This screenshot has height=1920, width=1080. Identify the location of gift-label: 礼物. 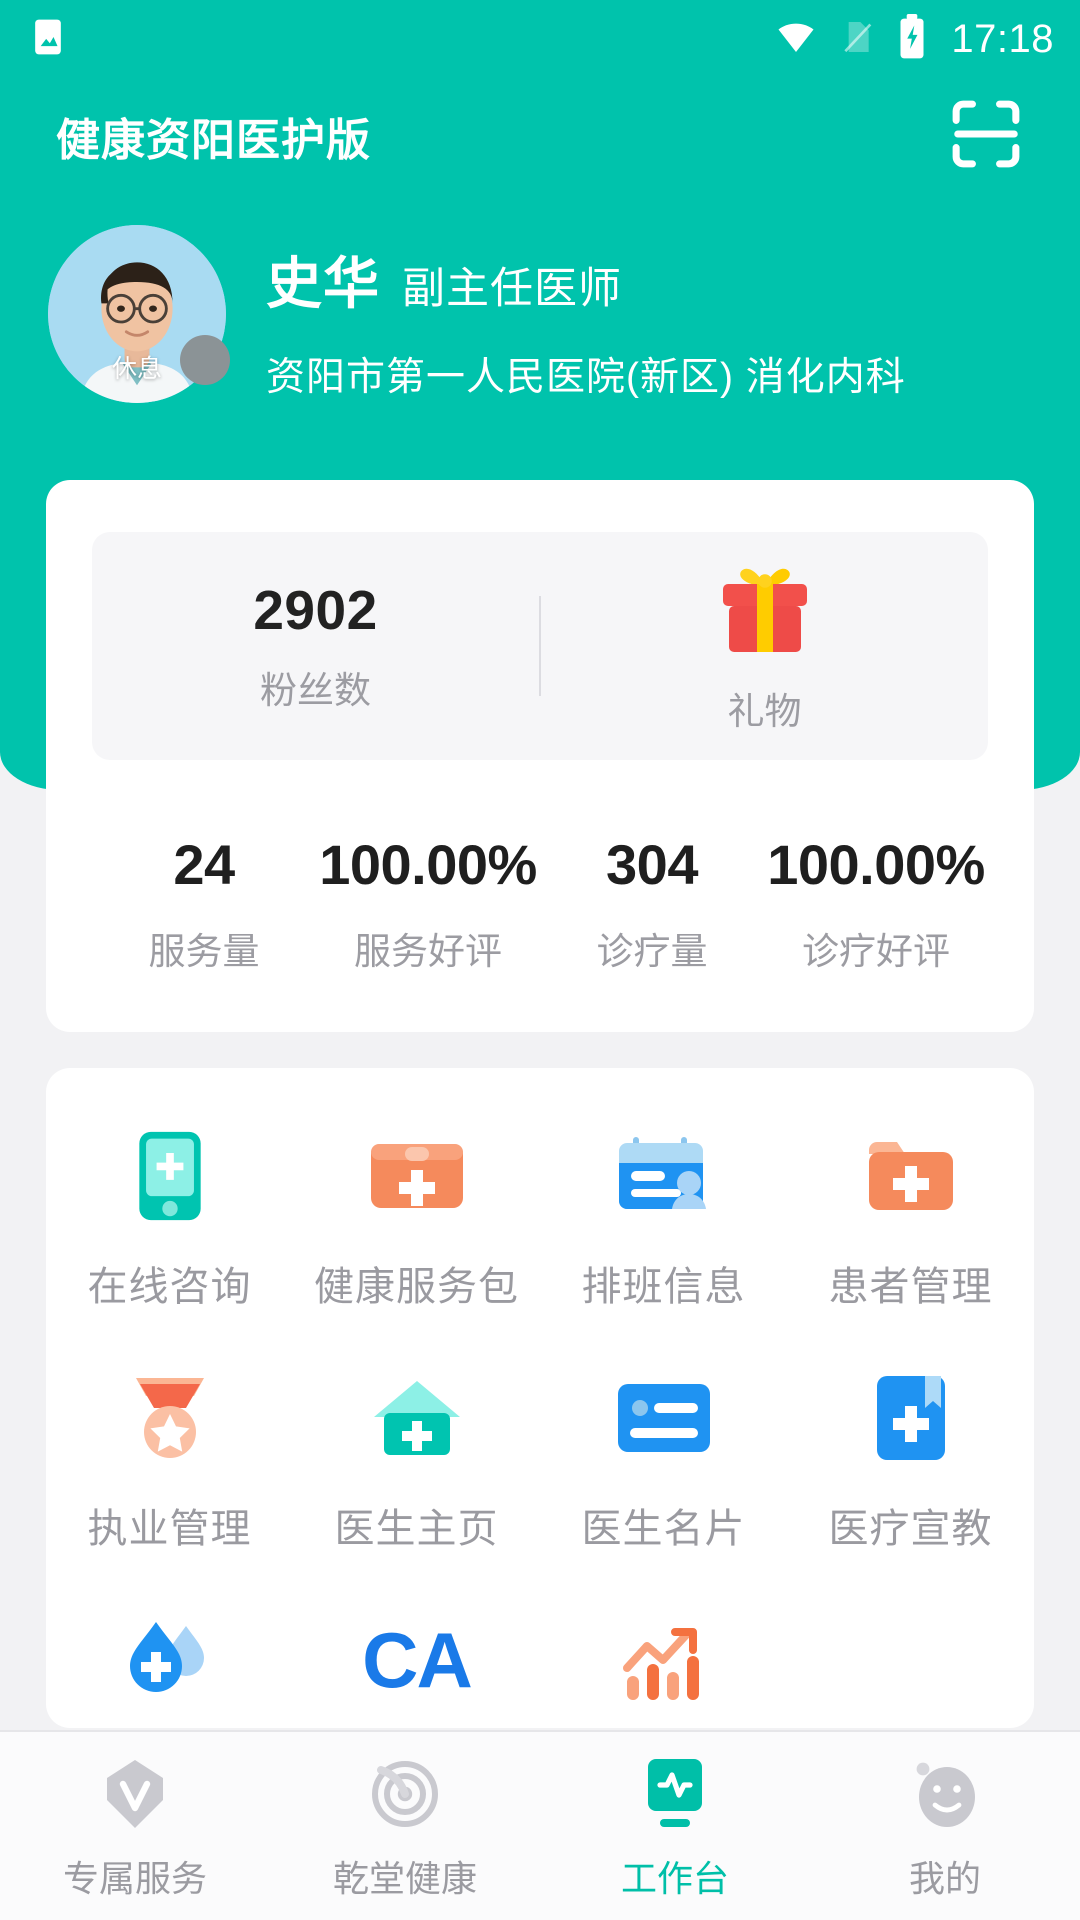
(764, 711).